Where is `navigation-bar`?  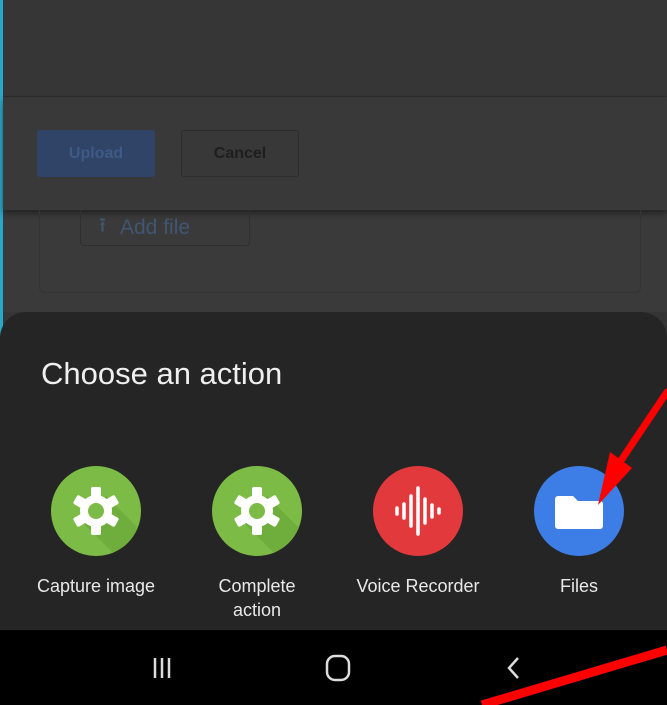 navigation-bar is located at coordinates (333, 667).